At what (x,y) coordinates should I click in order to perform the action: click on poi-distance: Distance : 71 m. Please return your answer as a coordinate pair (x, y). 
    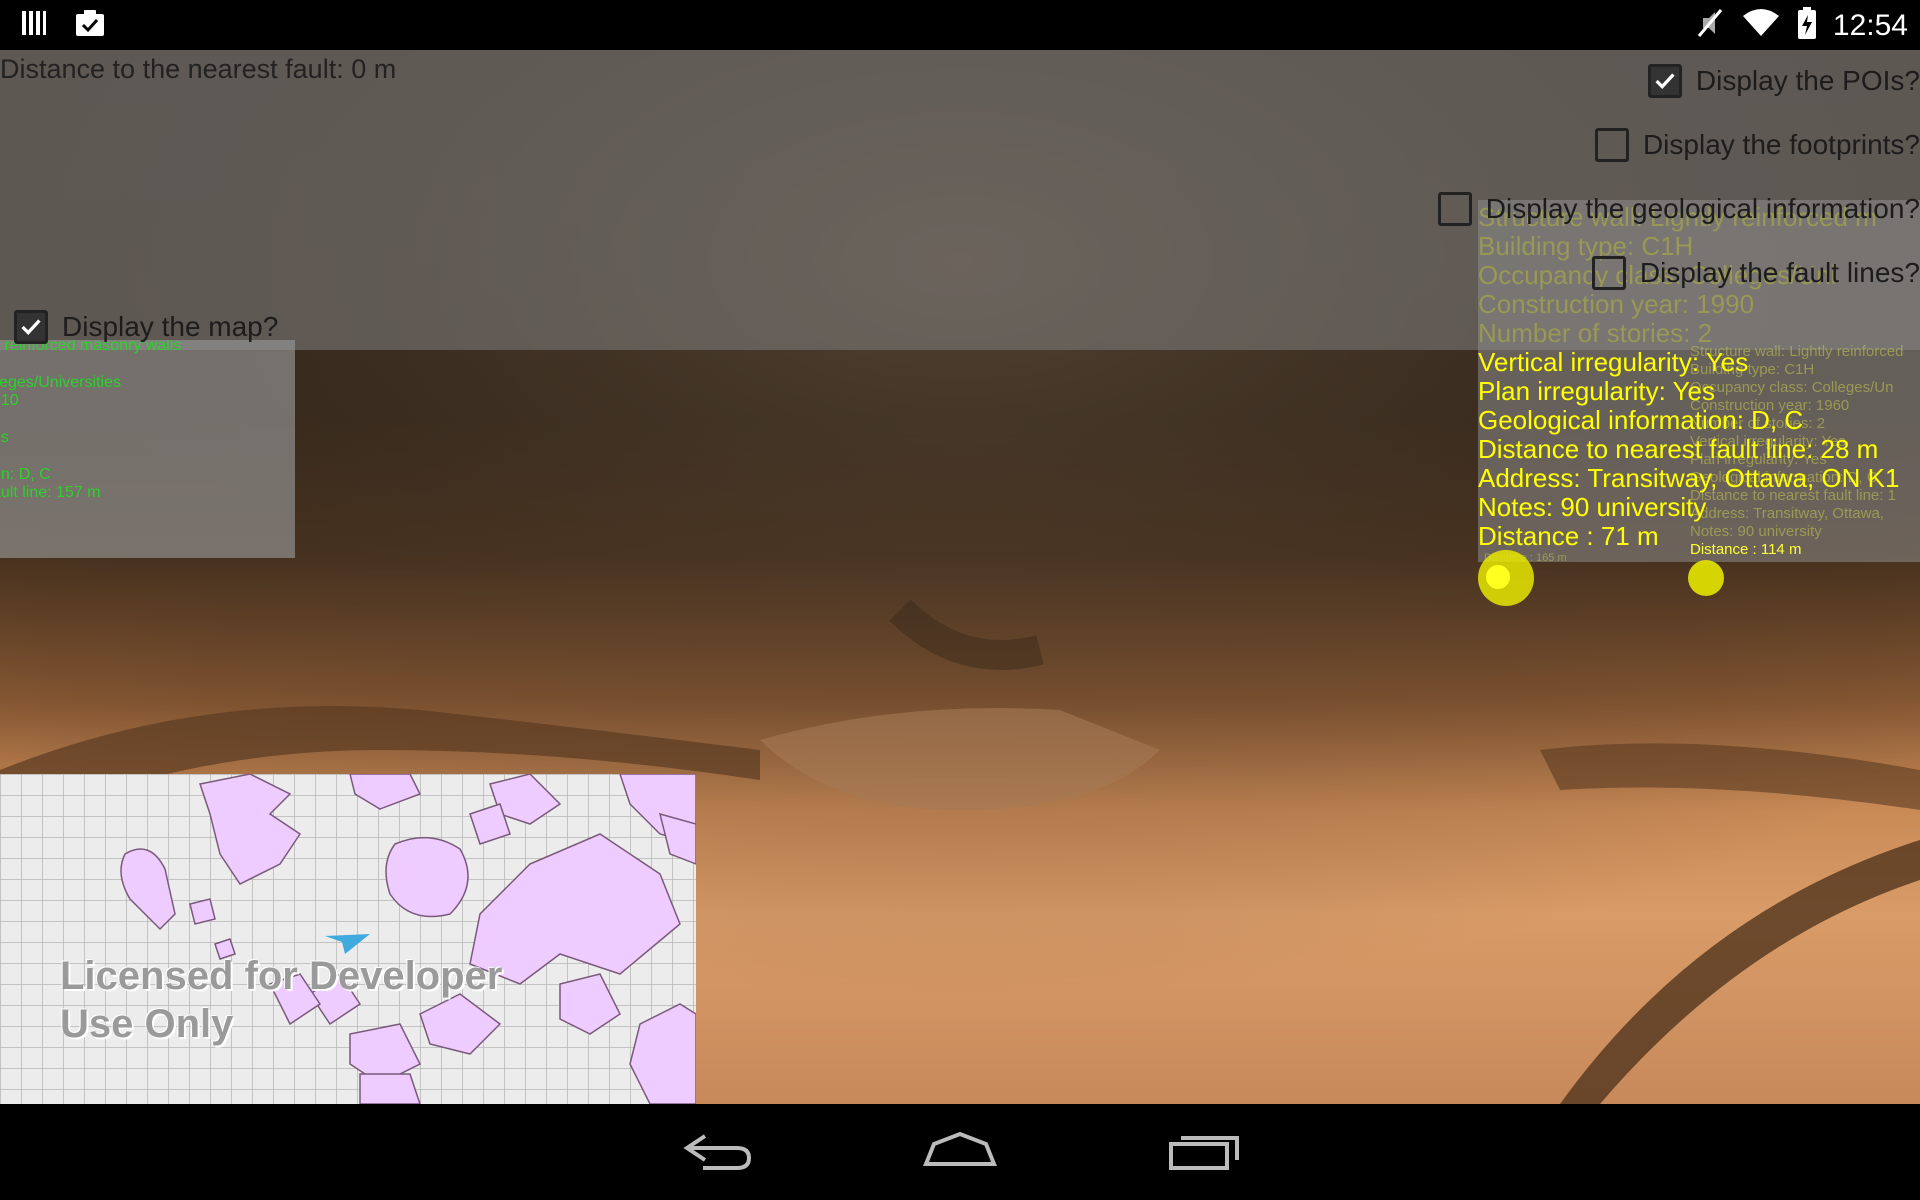
    Looking at the image, I should click on (1568, 536).